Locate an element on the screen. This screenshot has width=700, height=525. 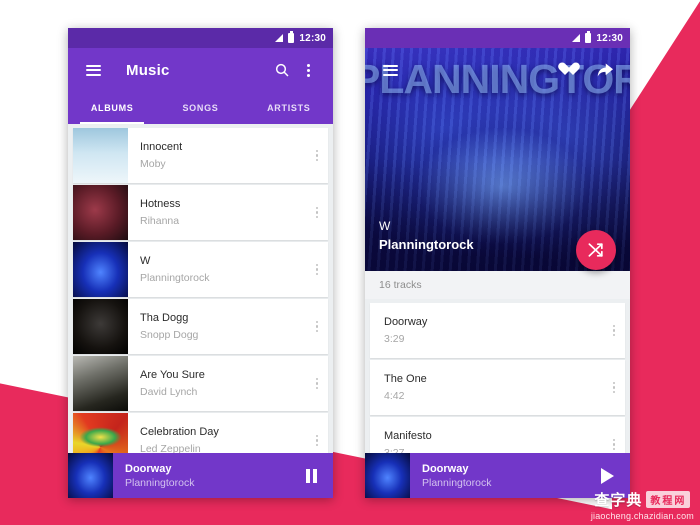
track-title: Doorway is located at coordinates (406, 321).